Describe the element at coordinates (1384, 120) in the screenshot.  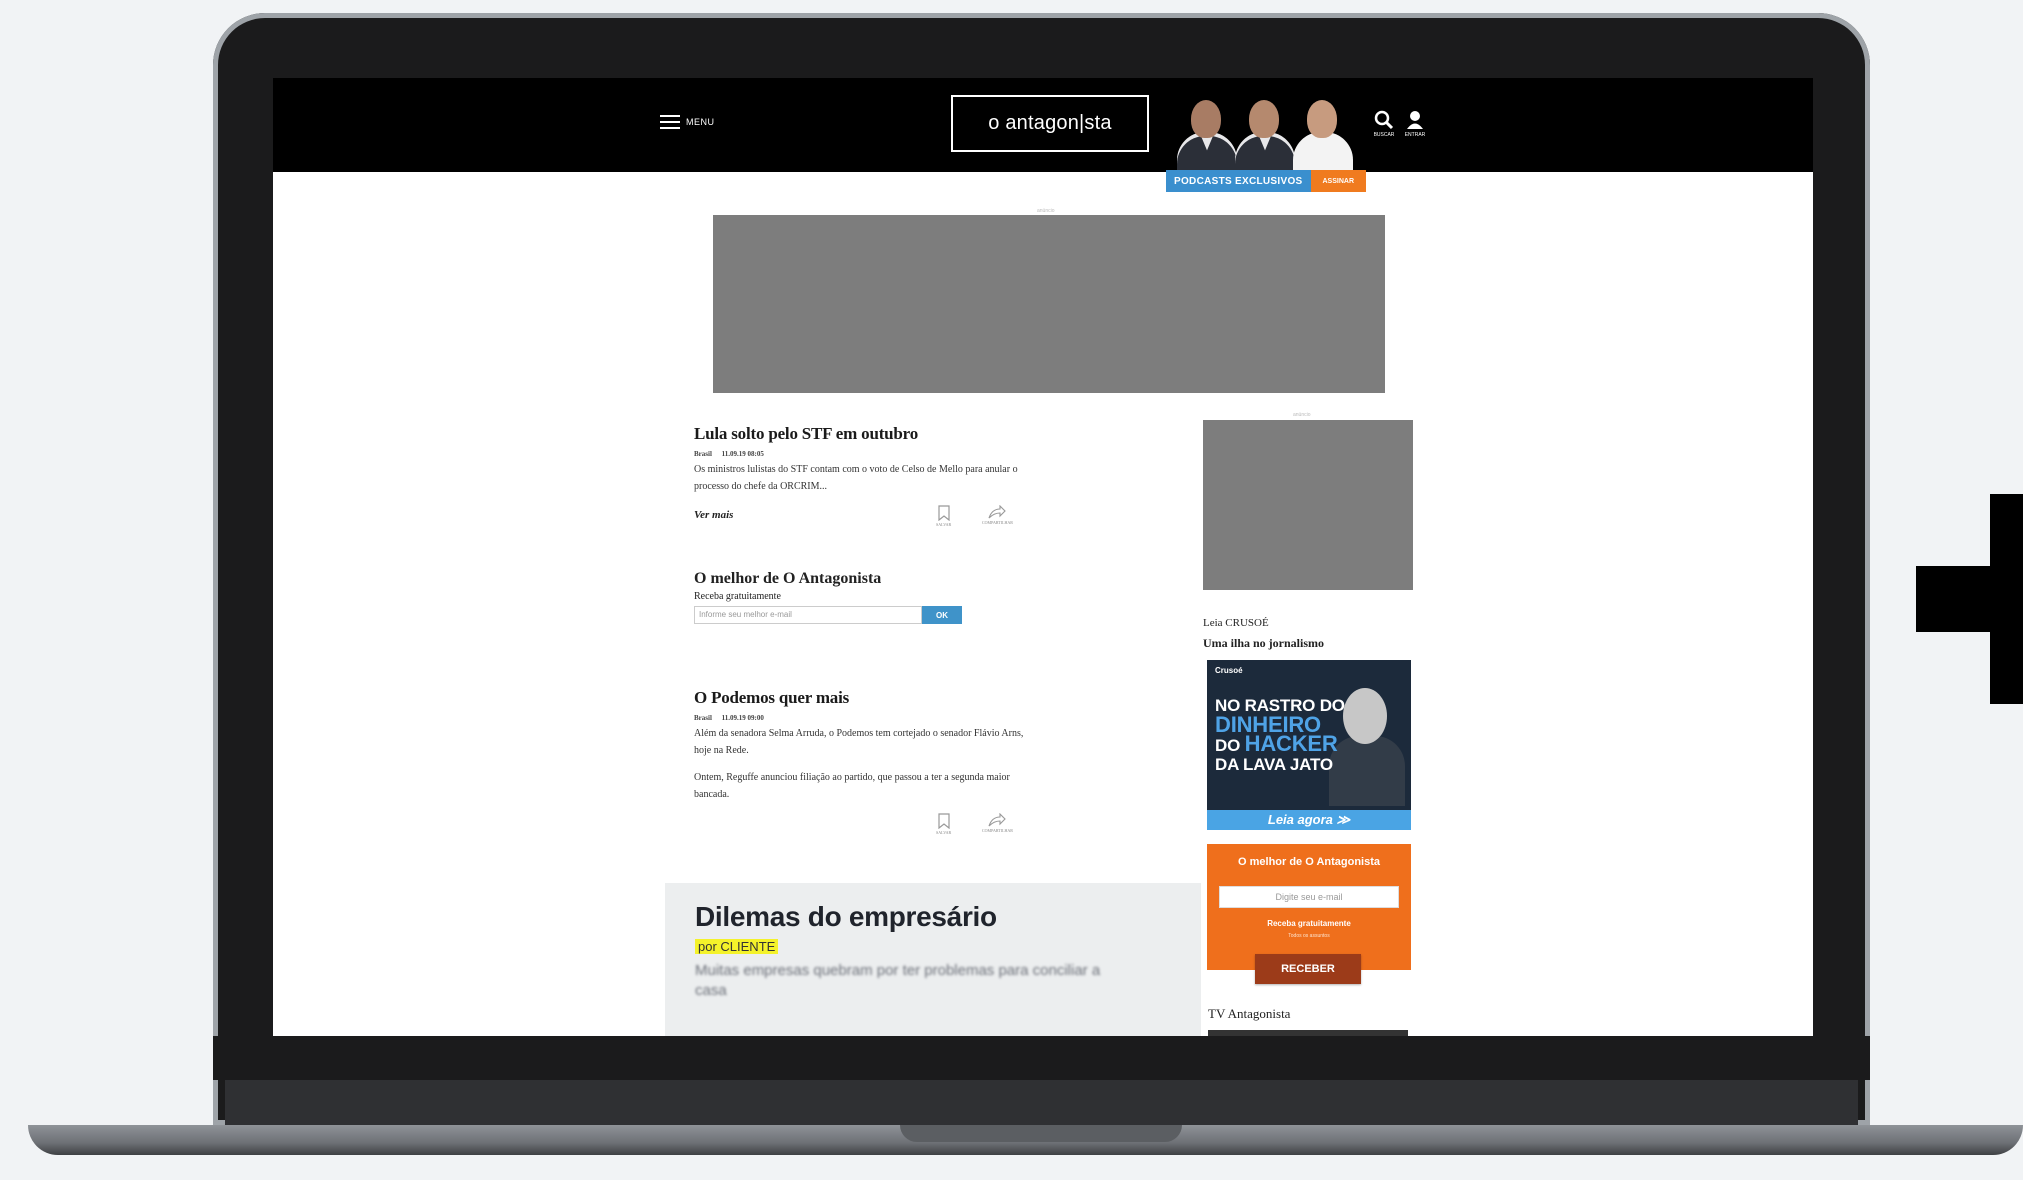
I see `search-icon` at that location.